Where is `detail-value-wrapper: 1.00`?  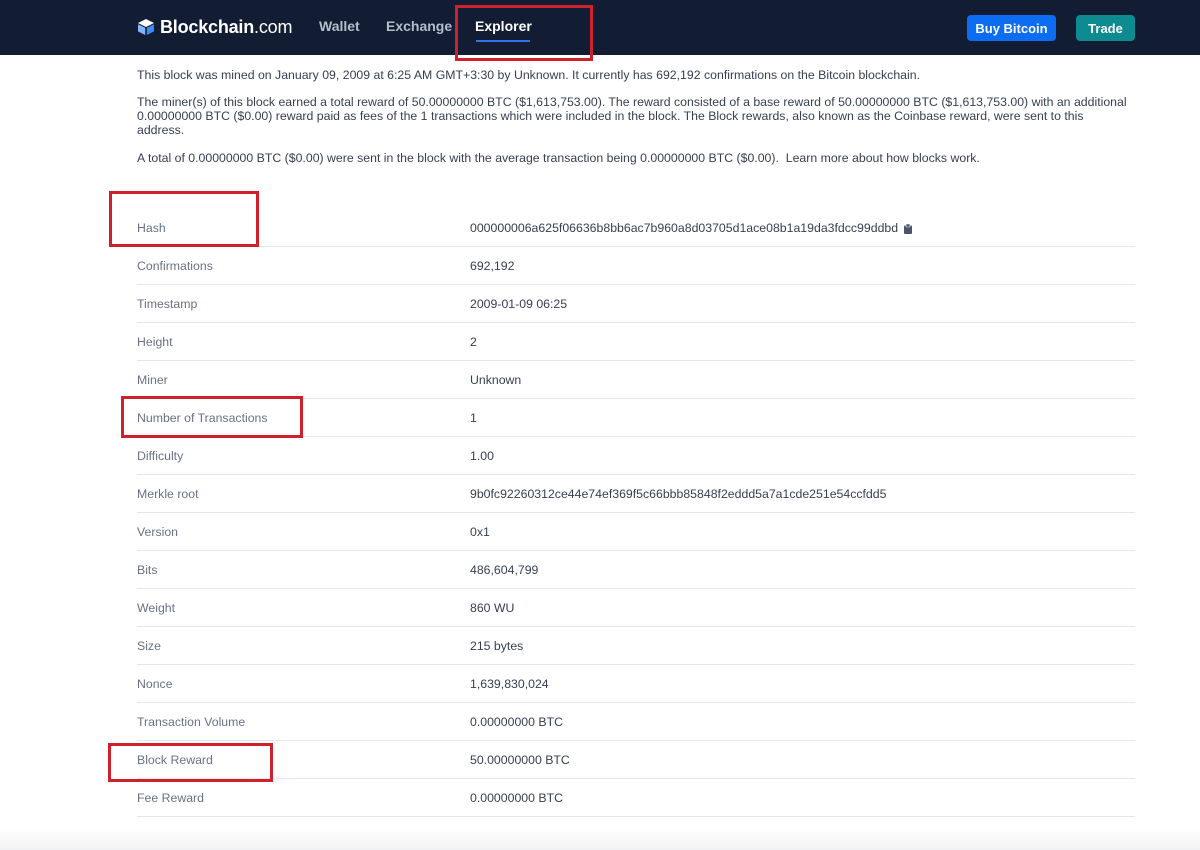
detail-value-wrapper: 1.00 is located at coordinates (482, 456).